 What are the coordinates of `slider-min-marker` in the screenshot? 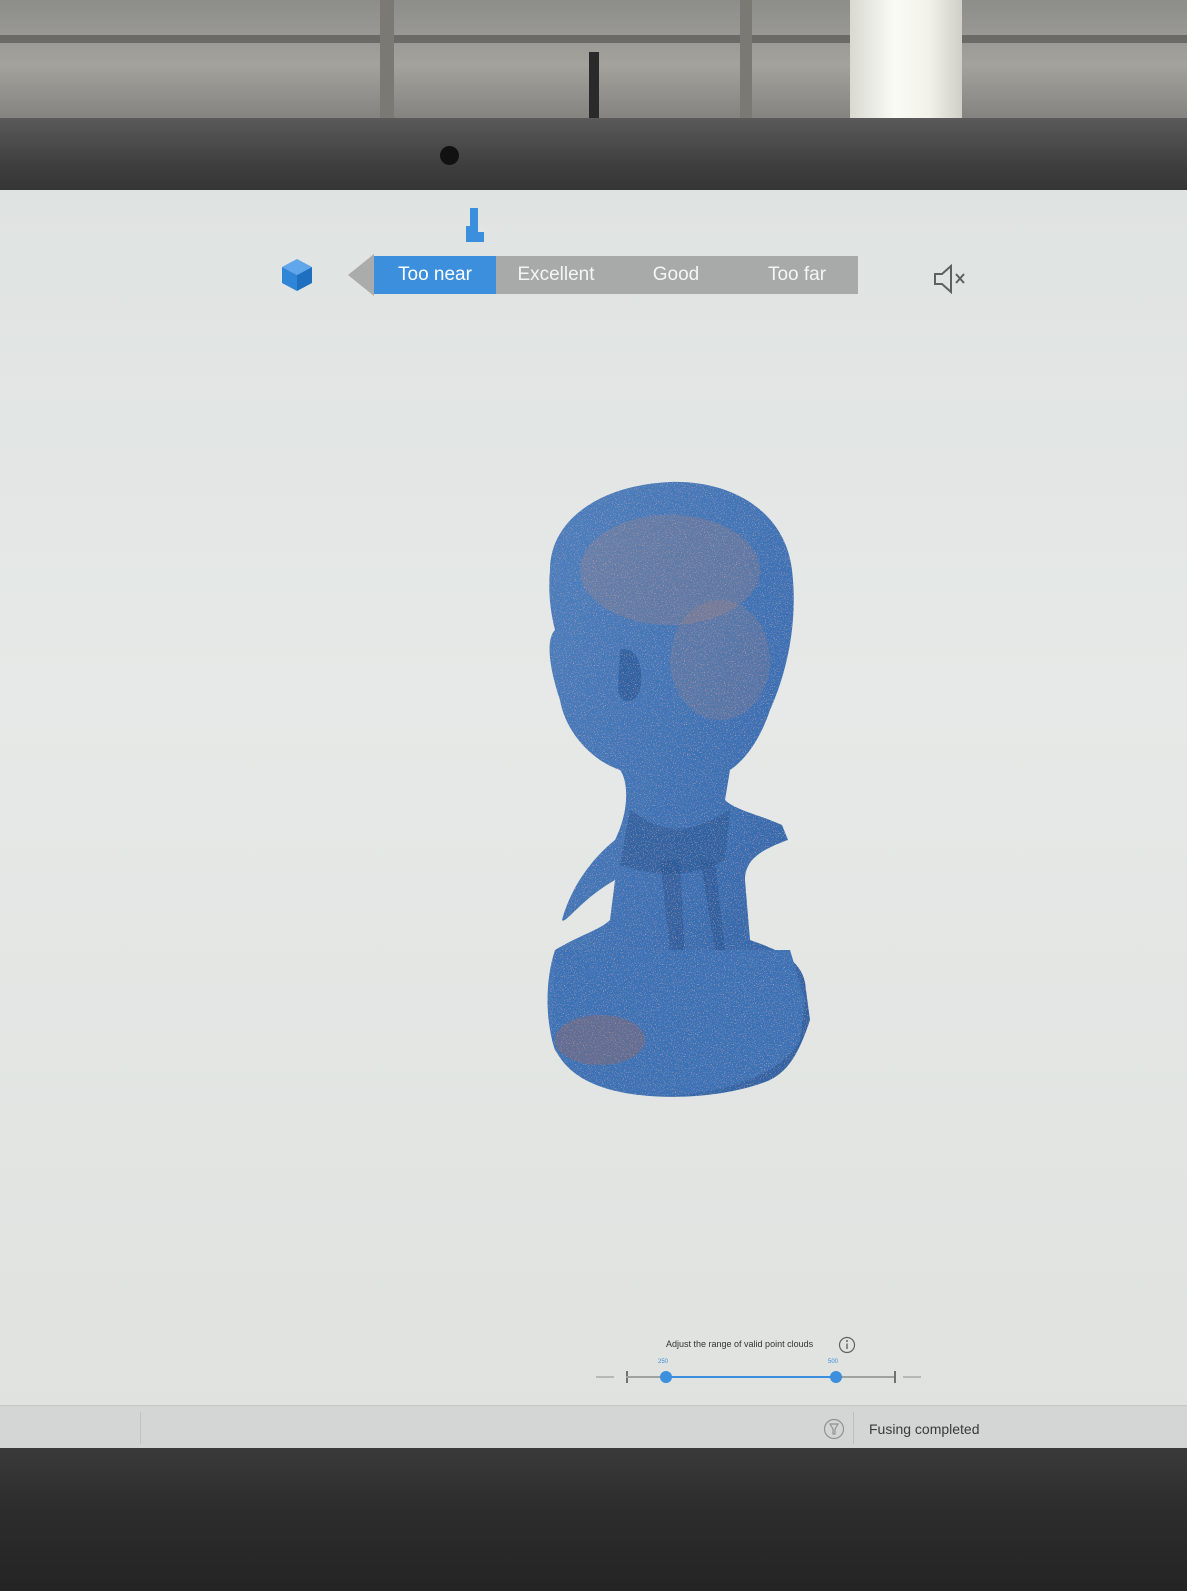 It's located at (605, 1377).